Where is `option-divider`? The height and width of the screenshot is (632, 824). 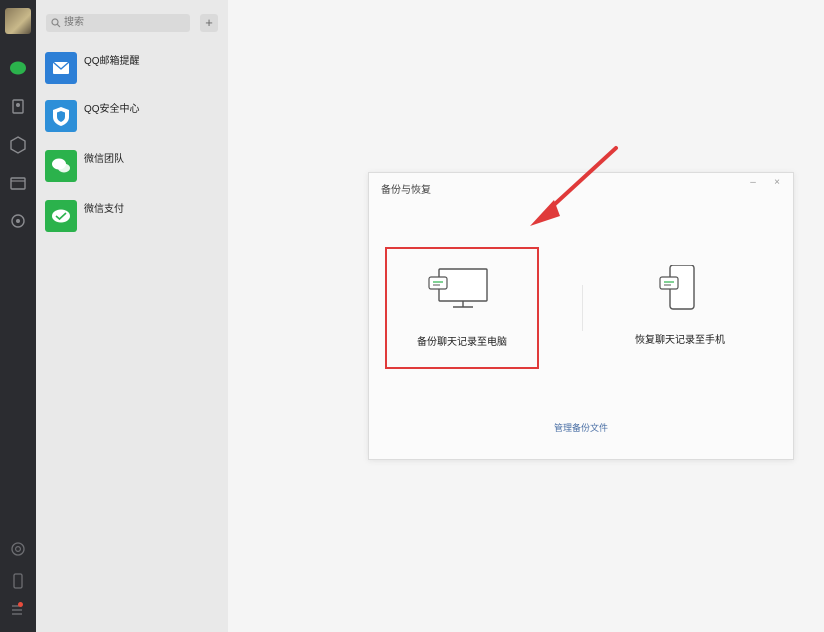 option-divider is located at coordinates (582, 308).